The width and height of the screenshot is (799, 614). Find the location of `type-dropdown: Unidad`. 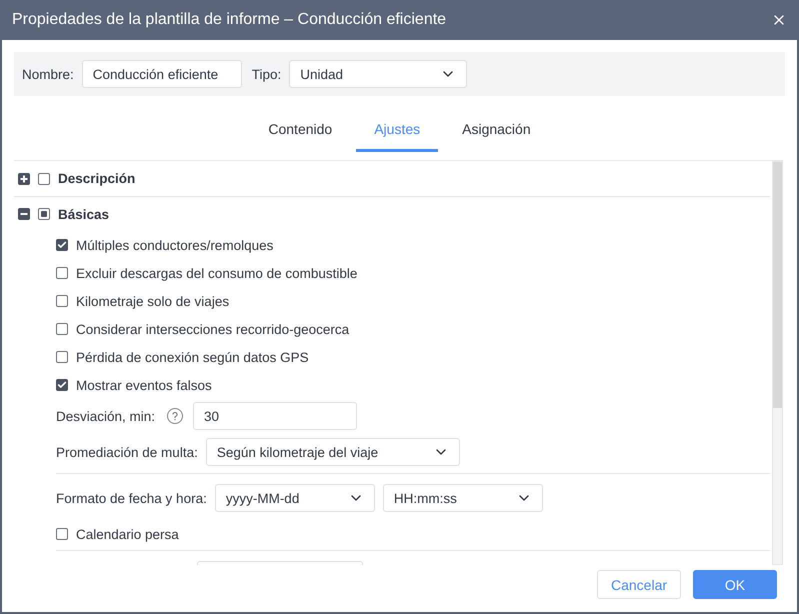

type-dropdown: Unidad is located at coordinates (378, 74).